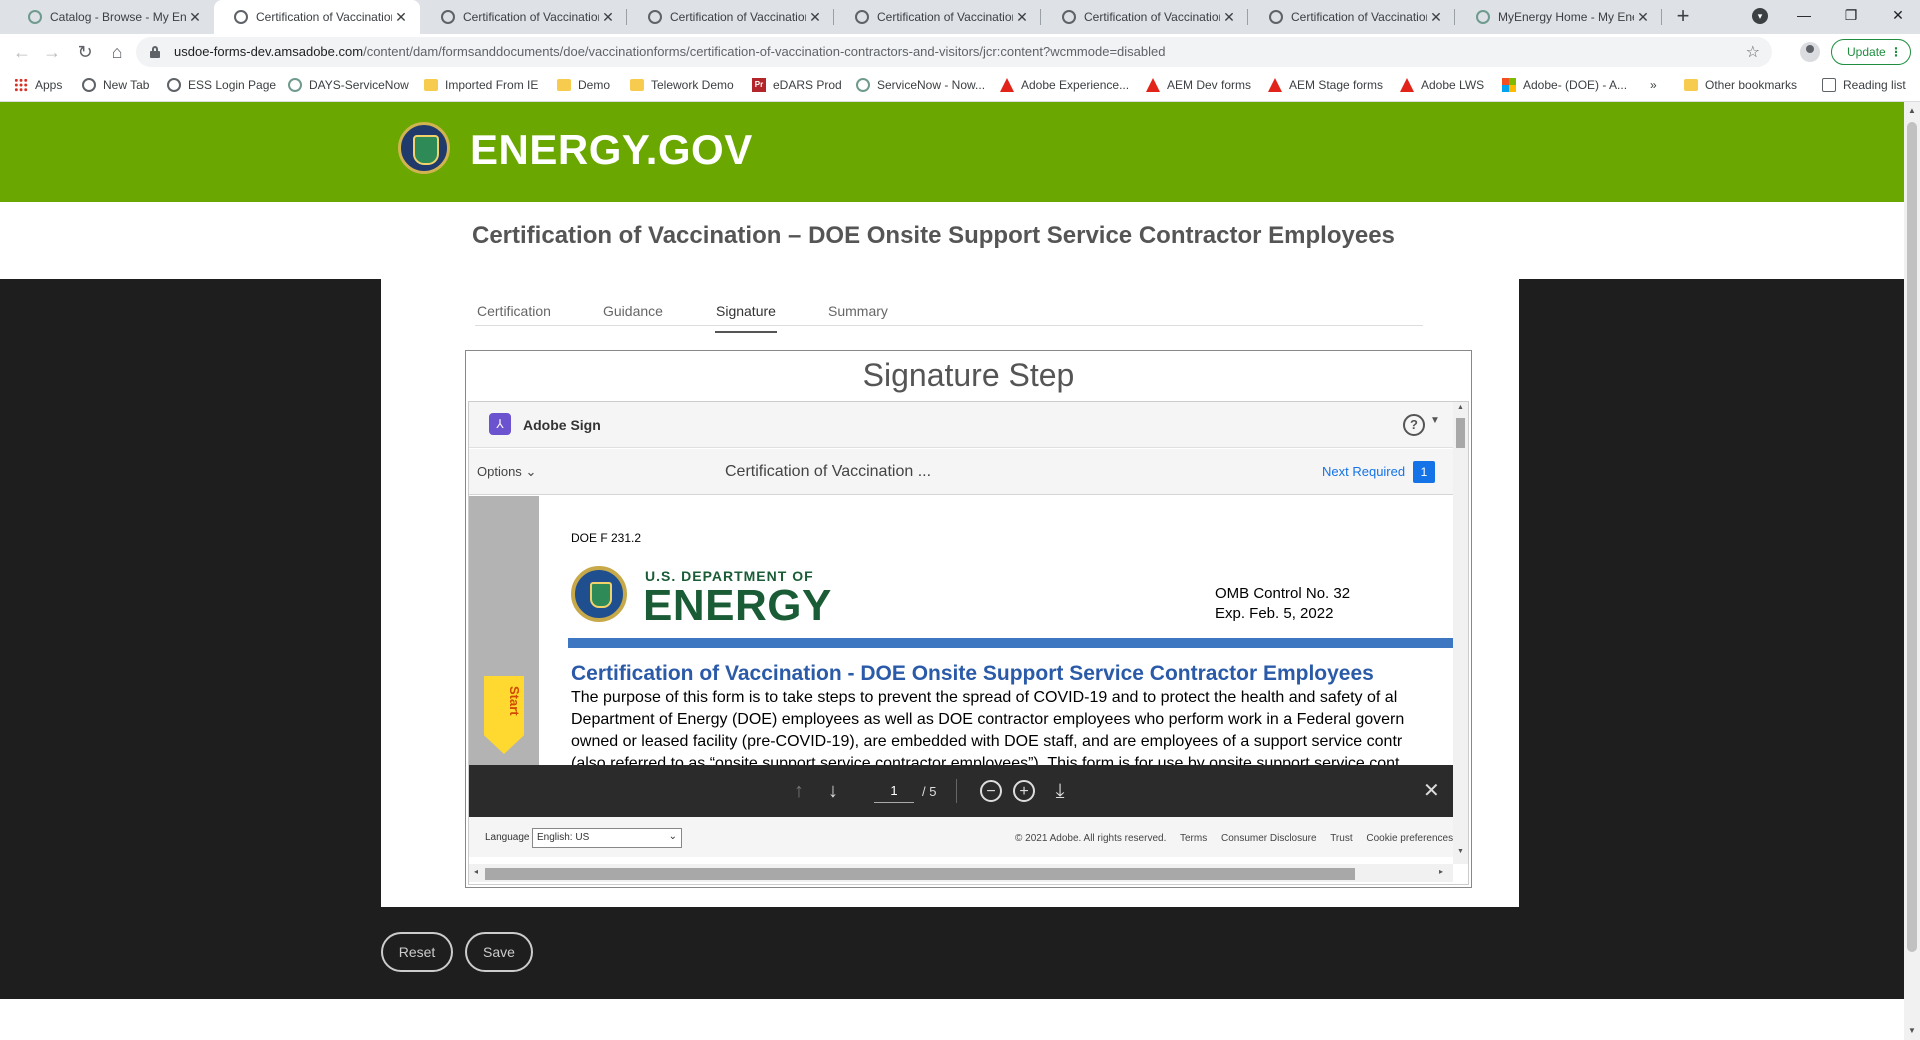  I want to click on browser-tab-active: Certification of Vaccination ✕, so click(317, 17).